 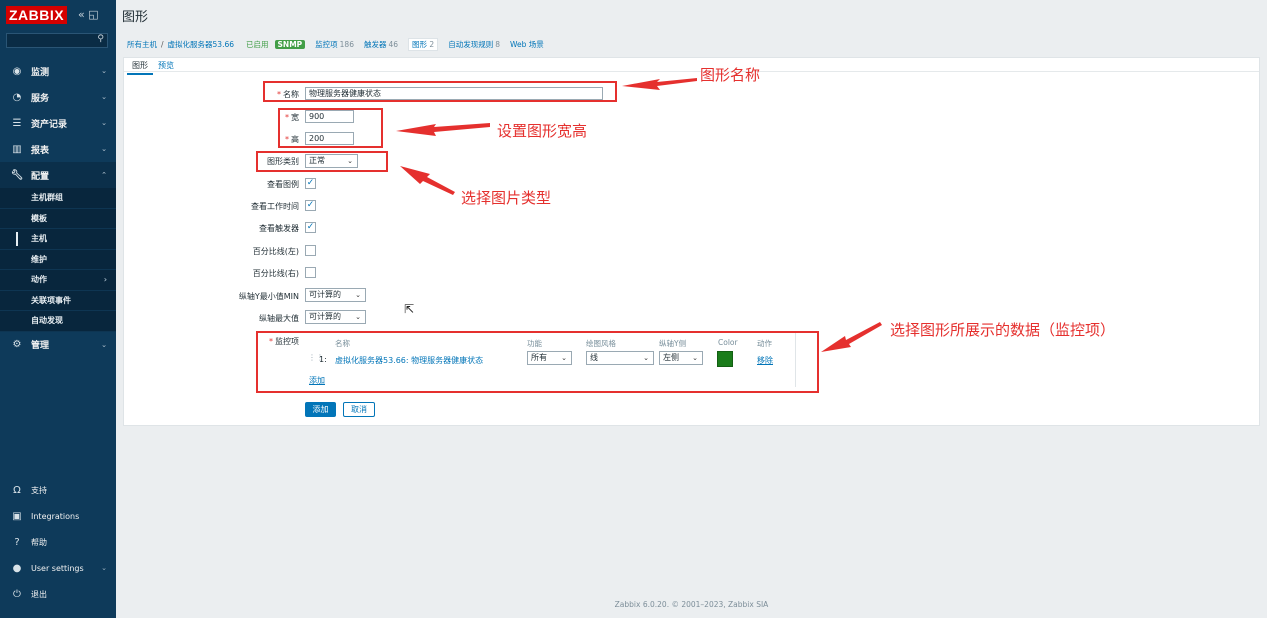 I want to click on percent-right-checkbox, so click(x=310, y=272).